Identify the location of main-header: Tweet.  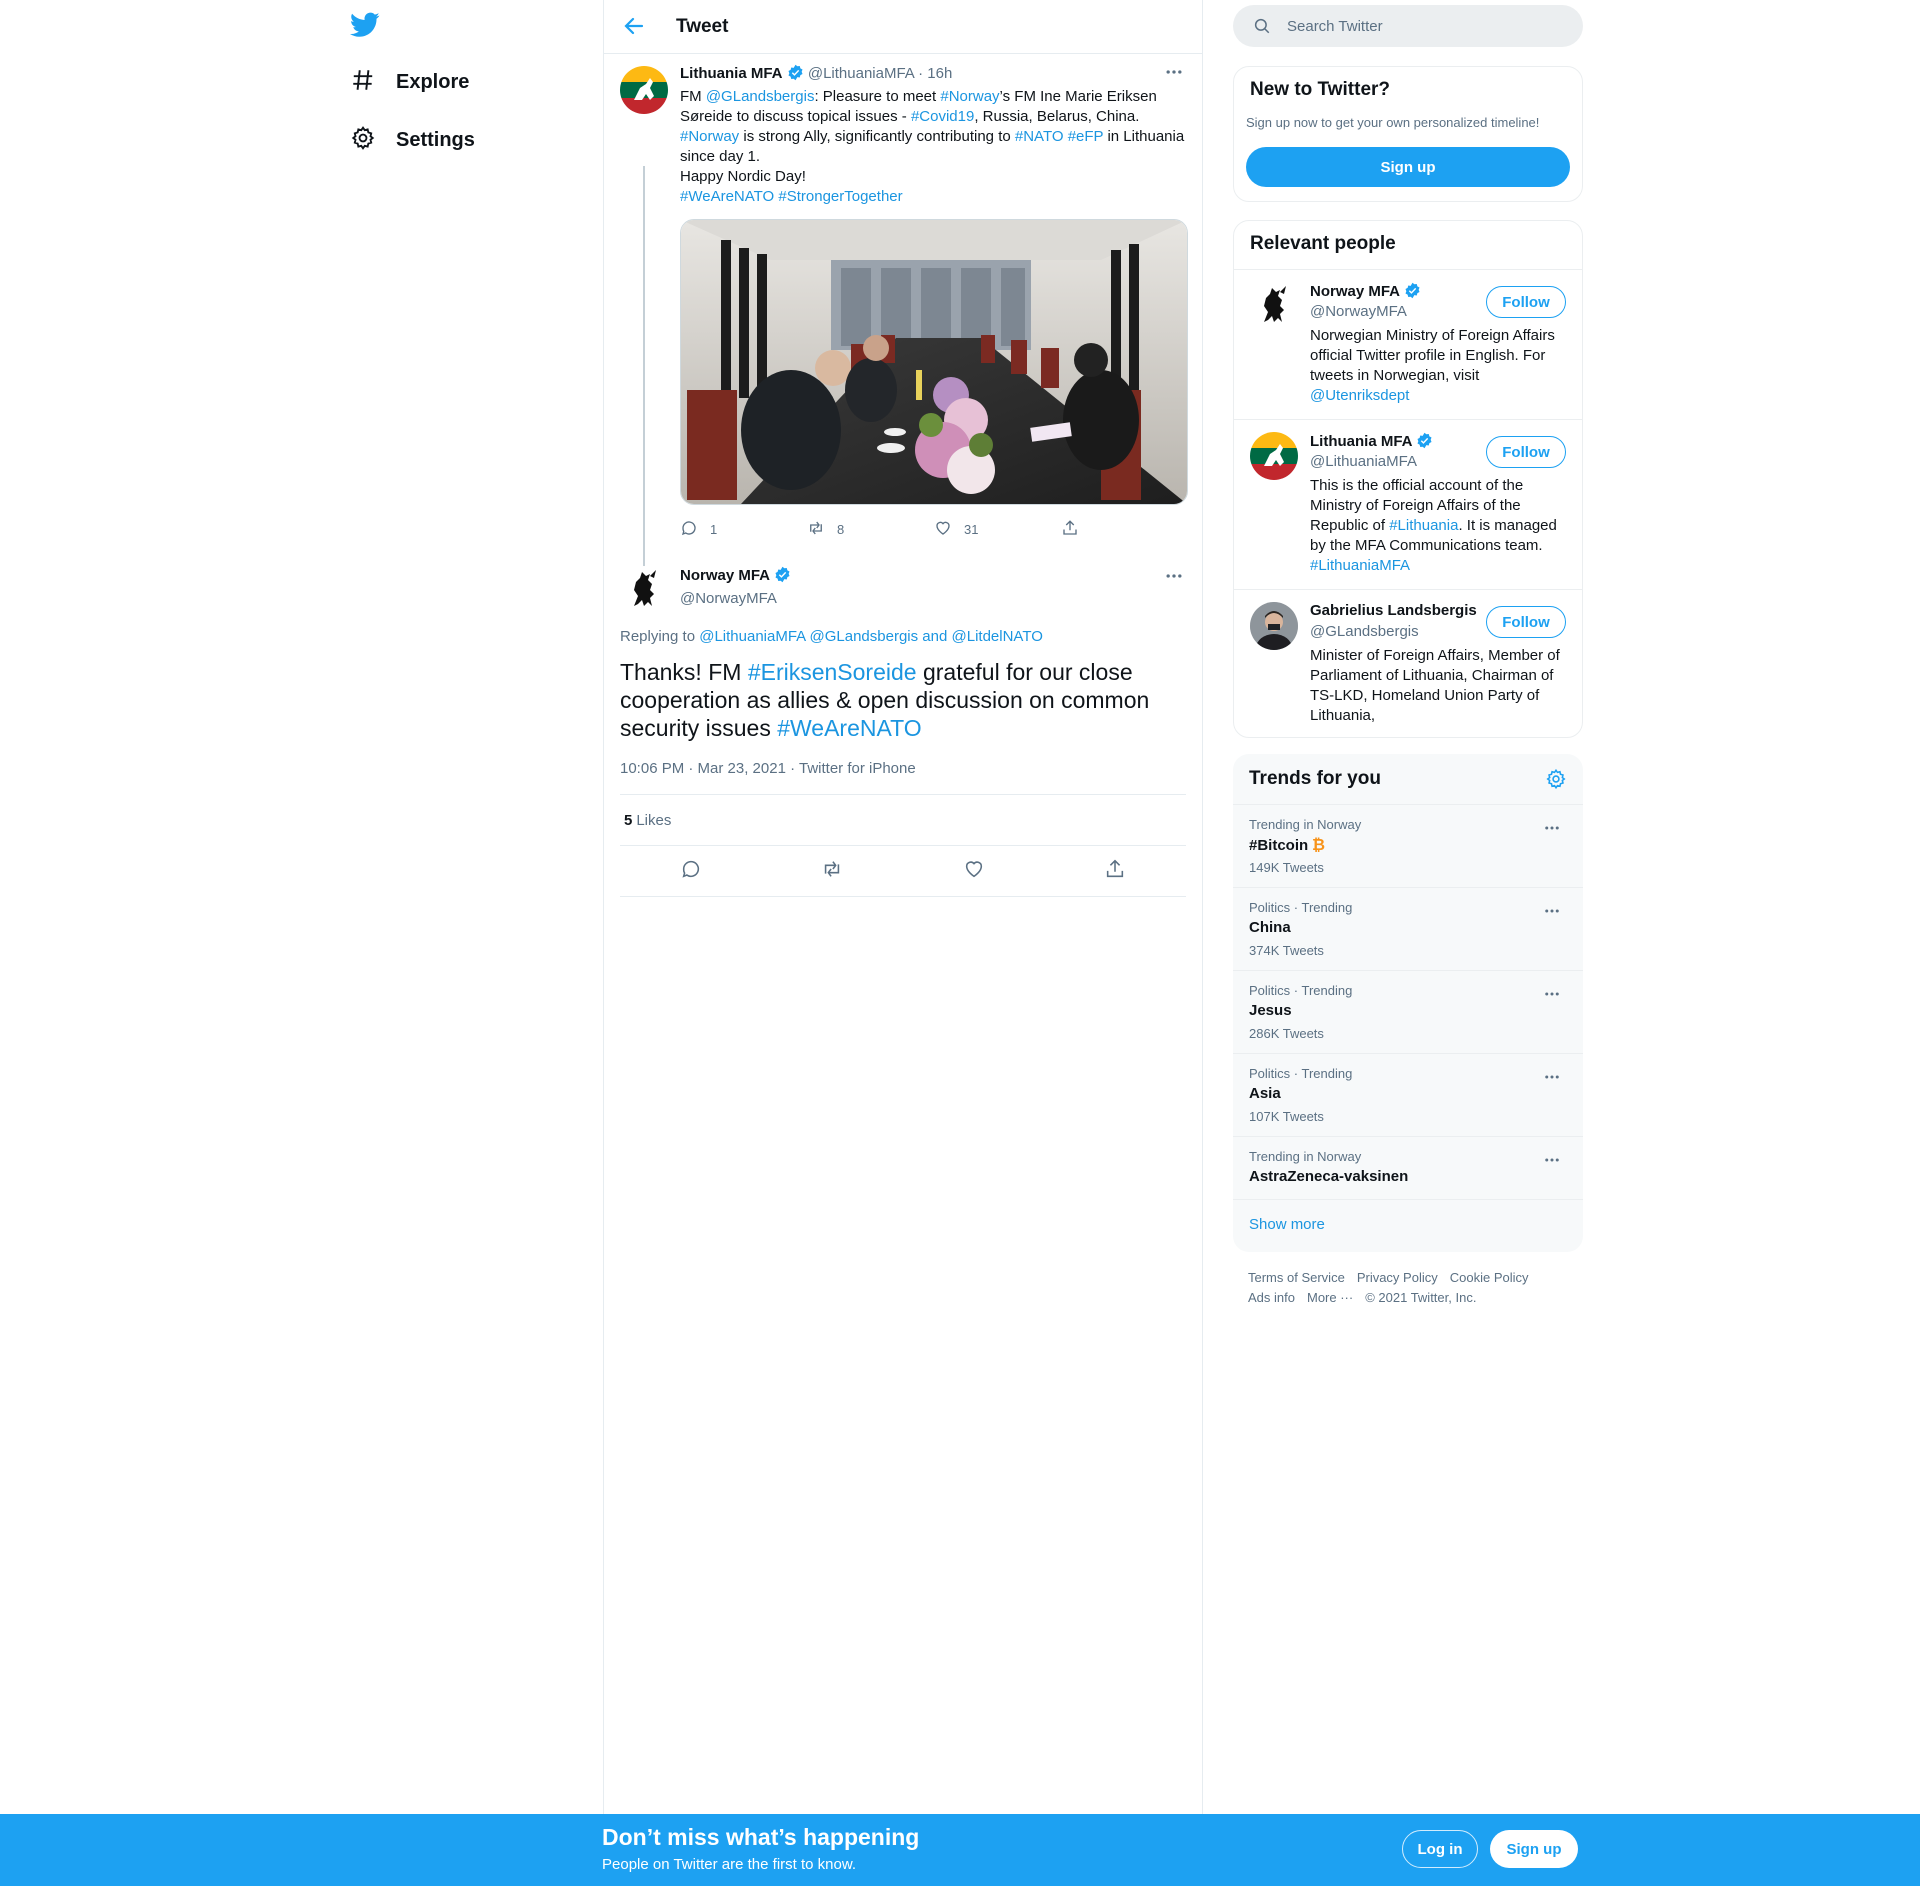
(903, 27).